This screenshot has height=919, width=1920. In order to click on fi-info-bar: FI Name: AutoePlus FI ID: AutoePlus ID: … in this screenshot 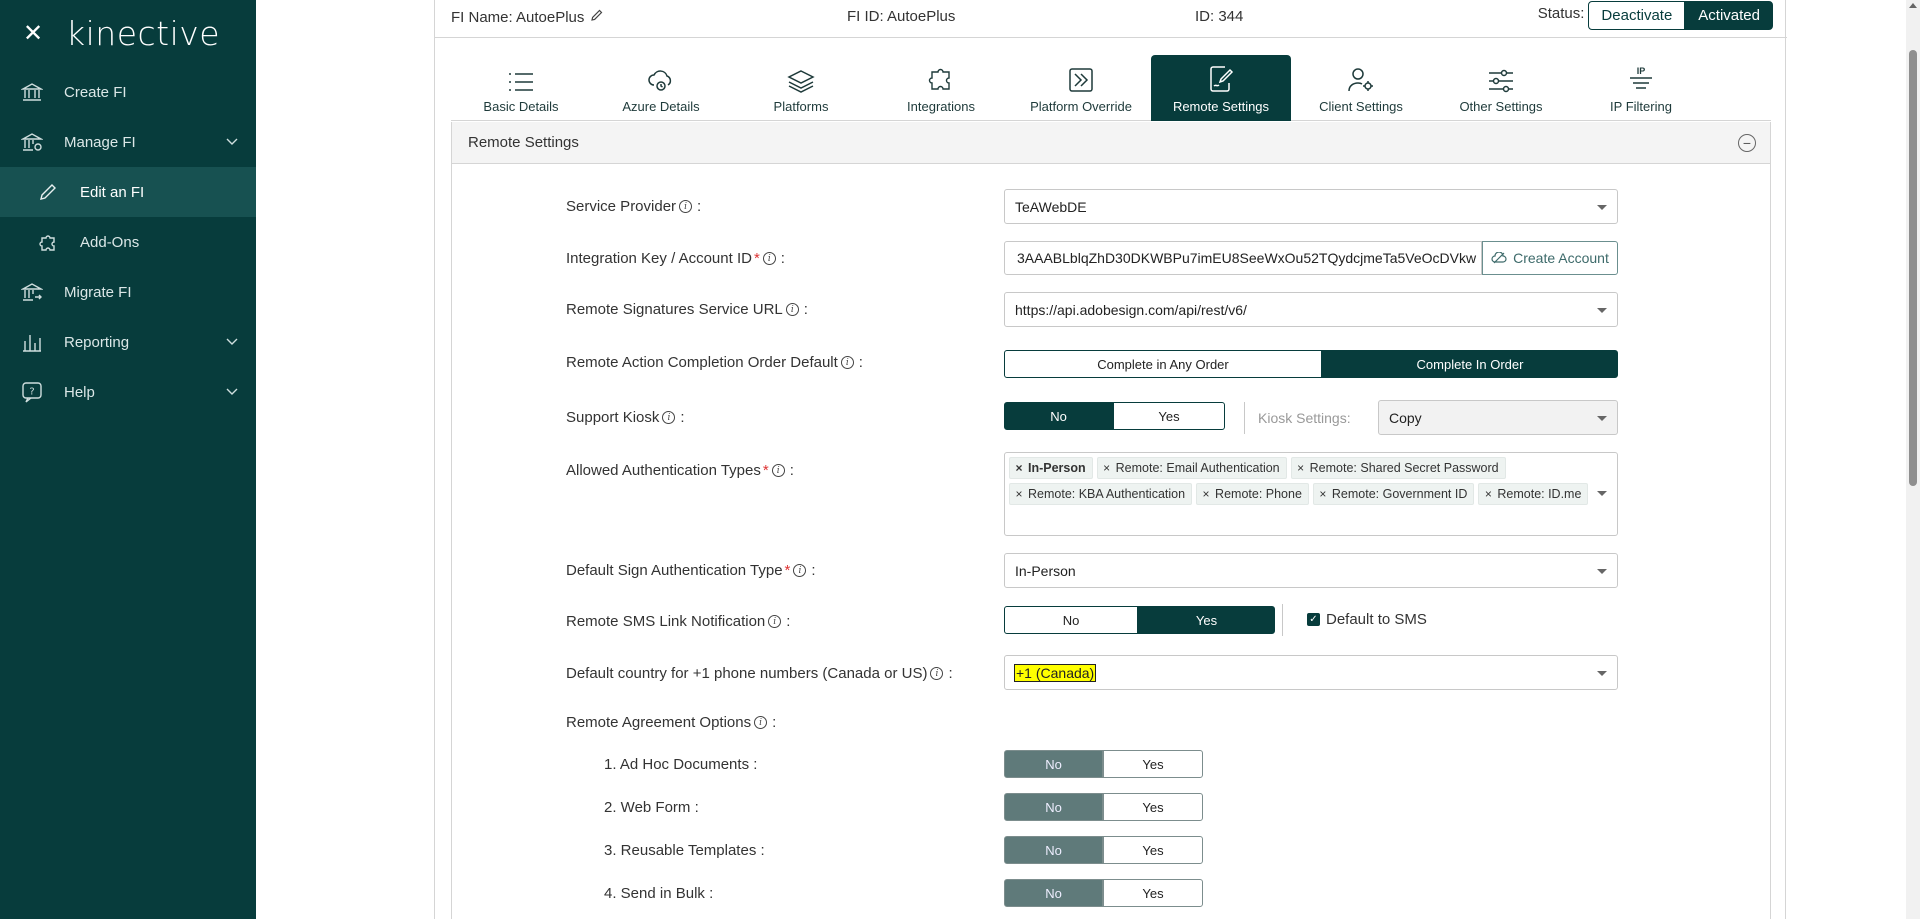, I will do `click(1111, 19)`.